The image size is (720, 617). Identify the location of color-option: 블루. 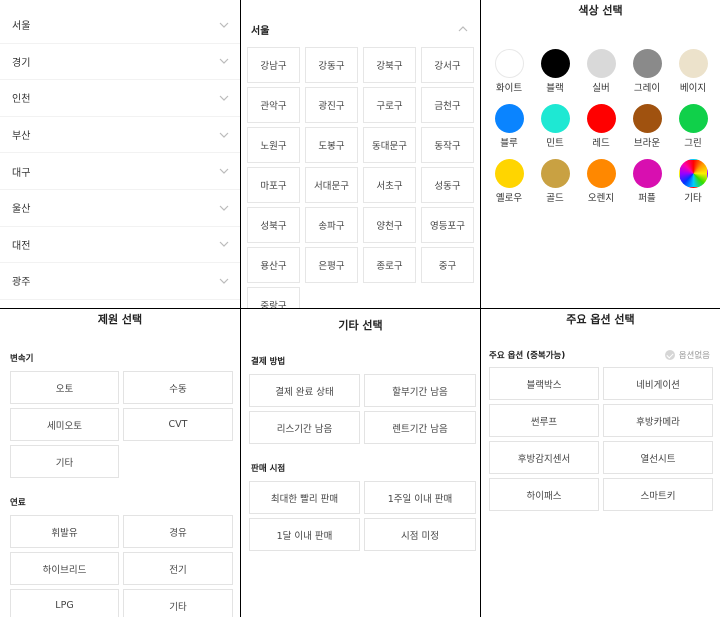
(509, 126).